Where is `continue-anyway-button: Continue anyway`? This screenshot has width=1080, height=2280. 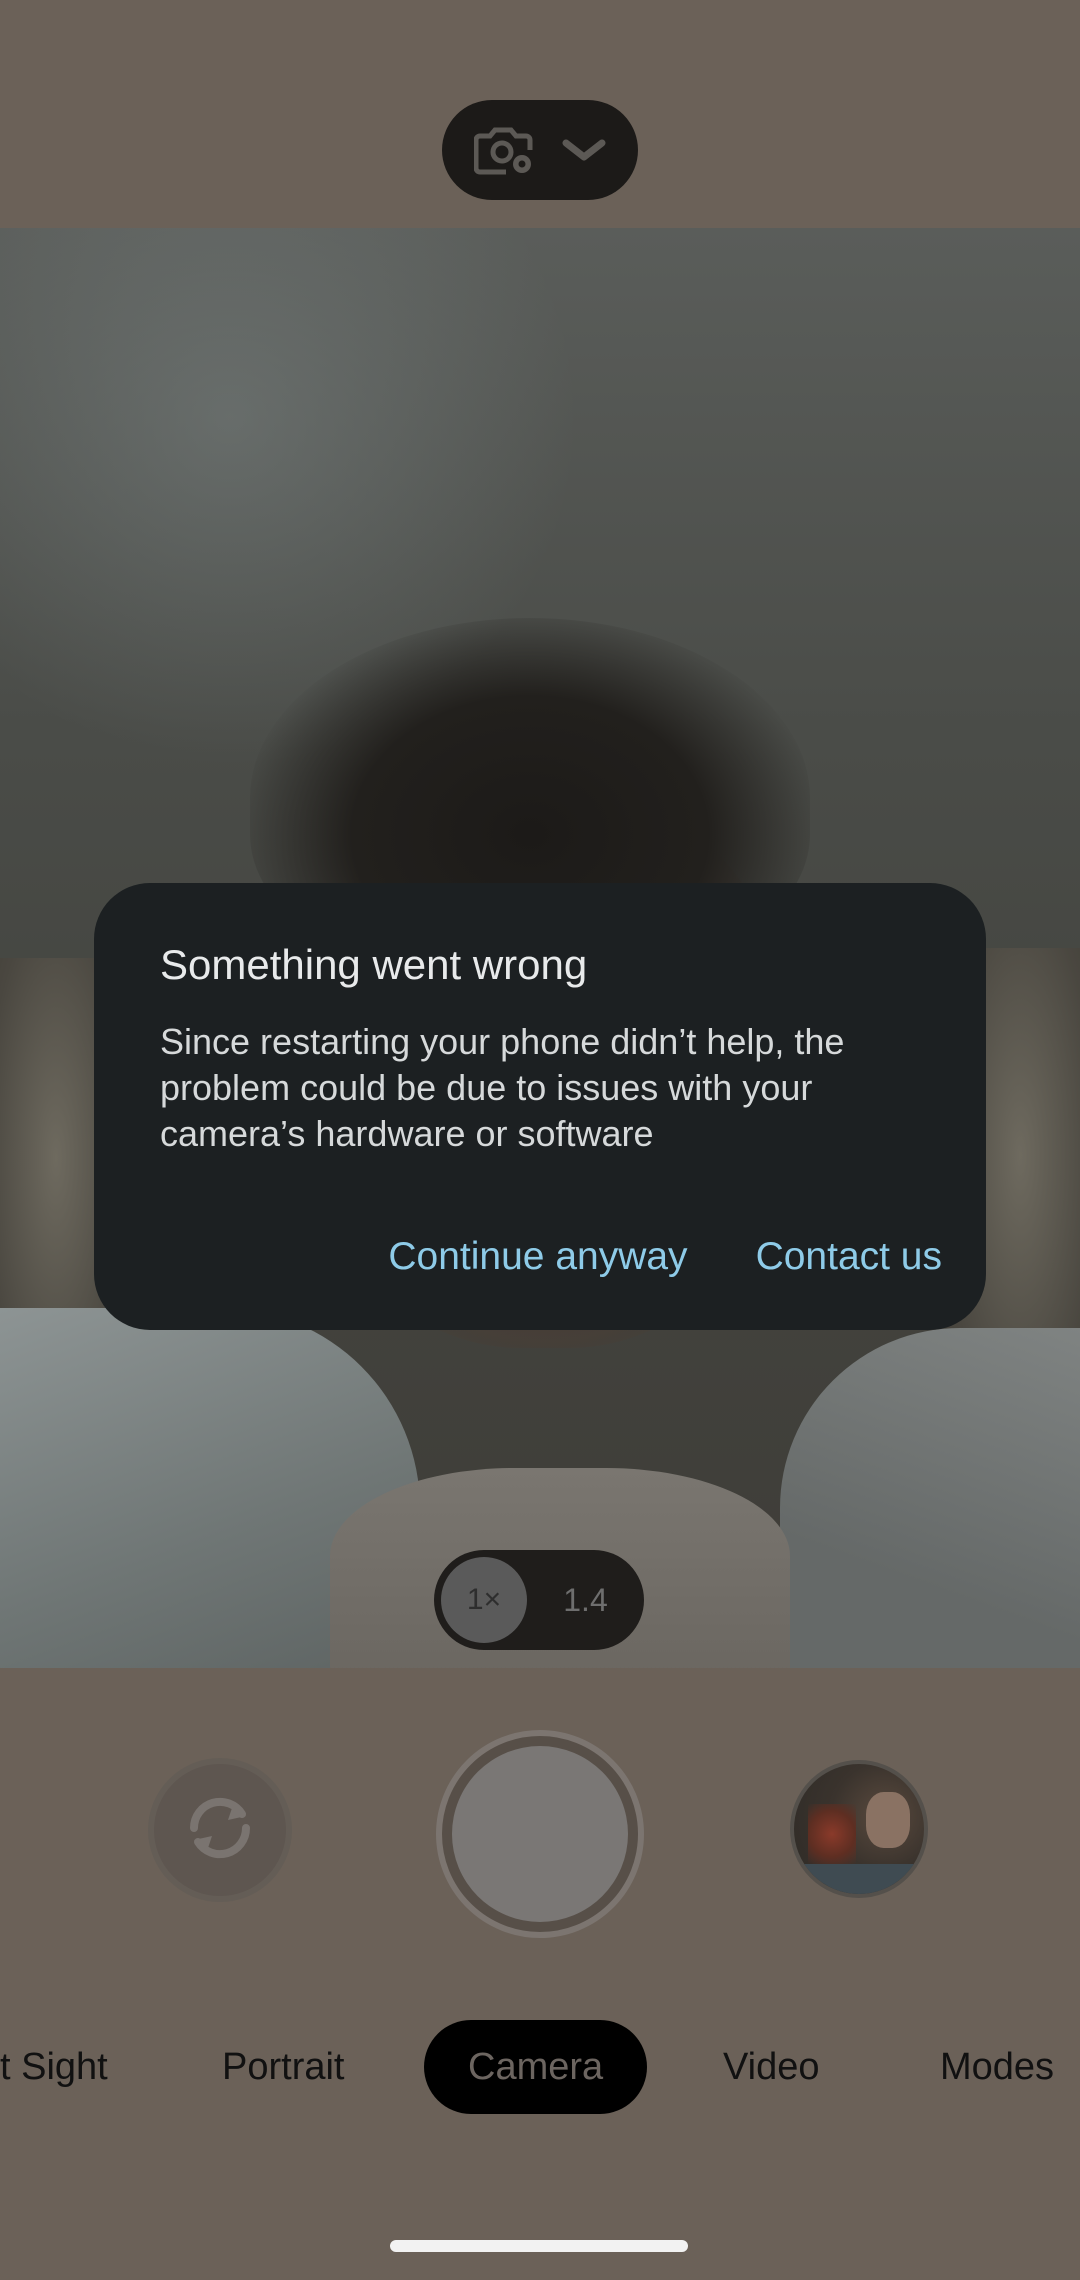
continue-anyway-button: Continue anyway is located at coordinates (537, 1257).